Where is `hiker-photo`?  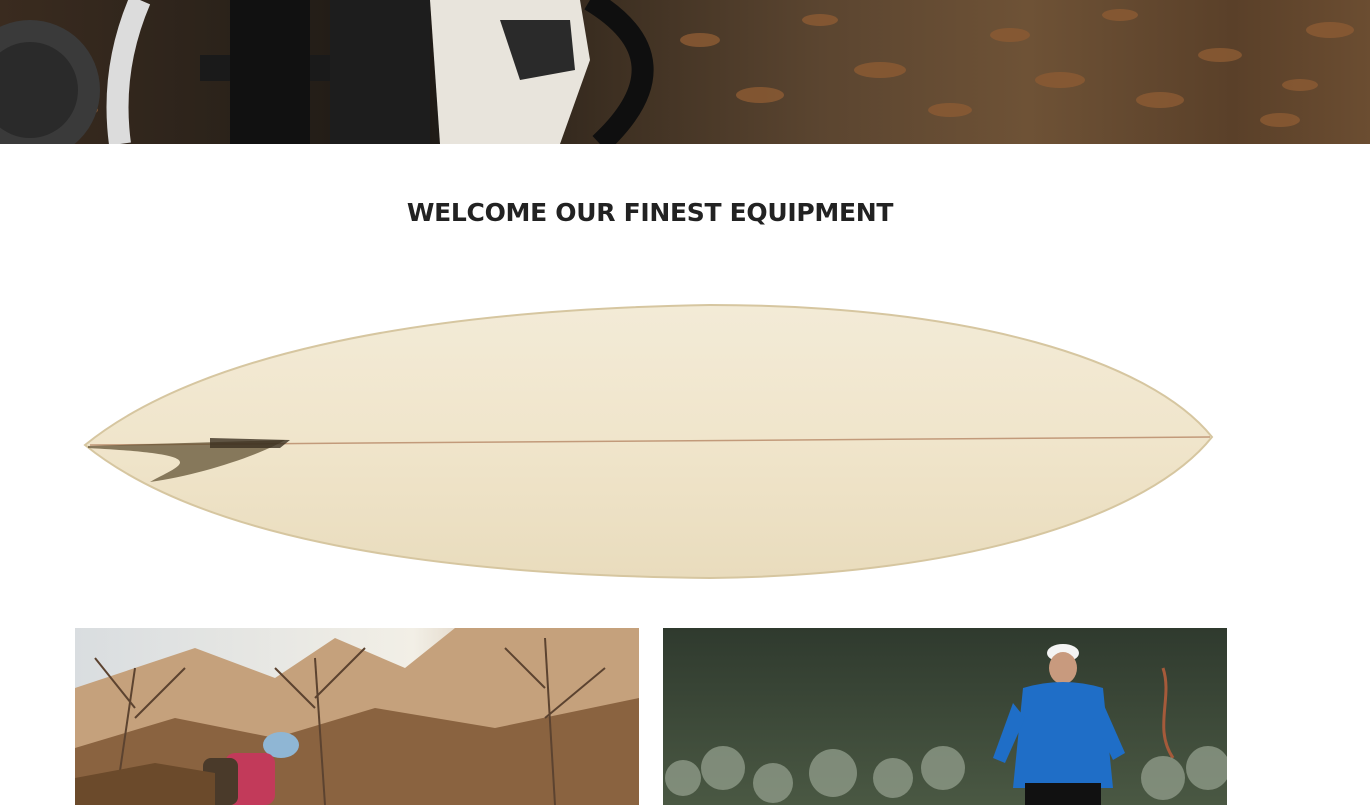 hiker-photo is located at coordinates (357, 716).